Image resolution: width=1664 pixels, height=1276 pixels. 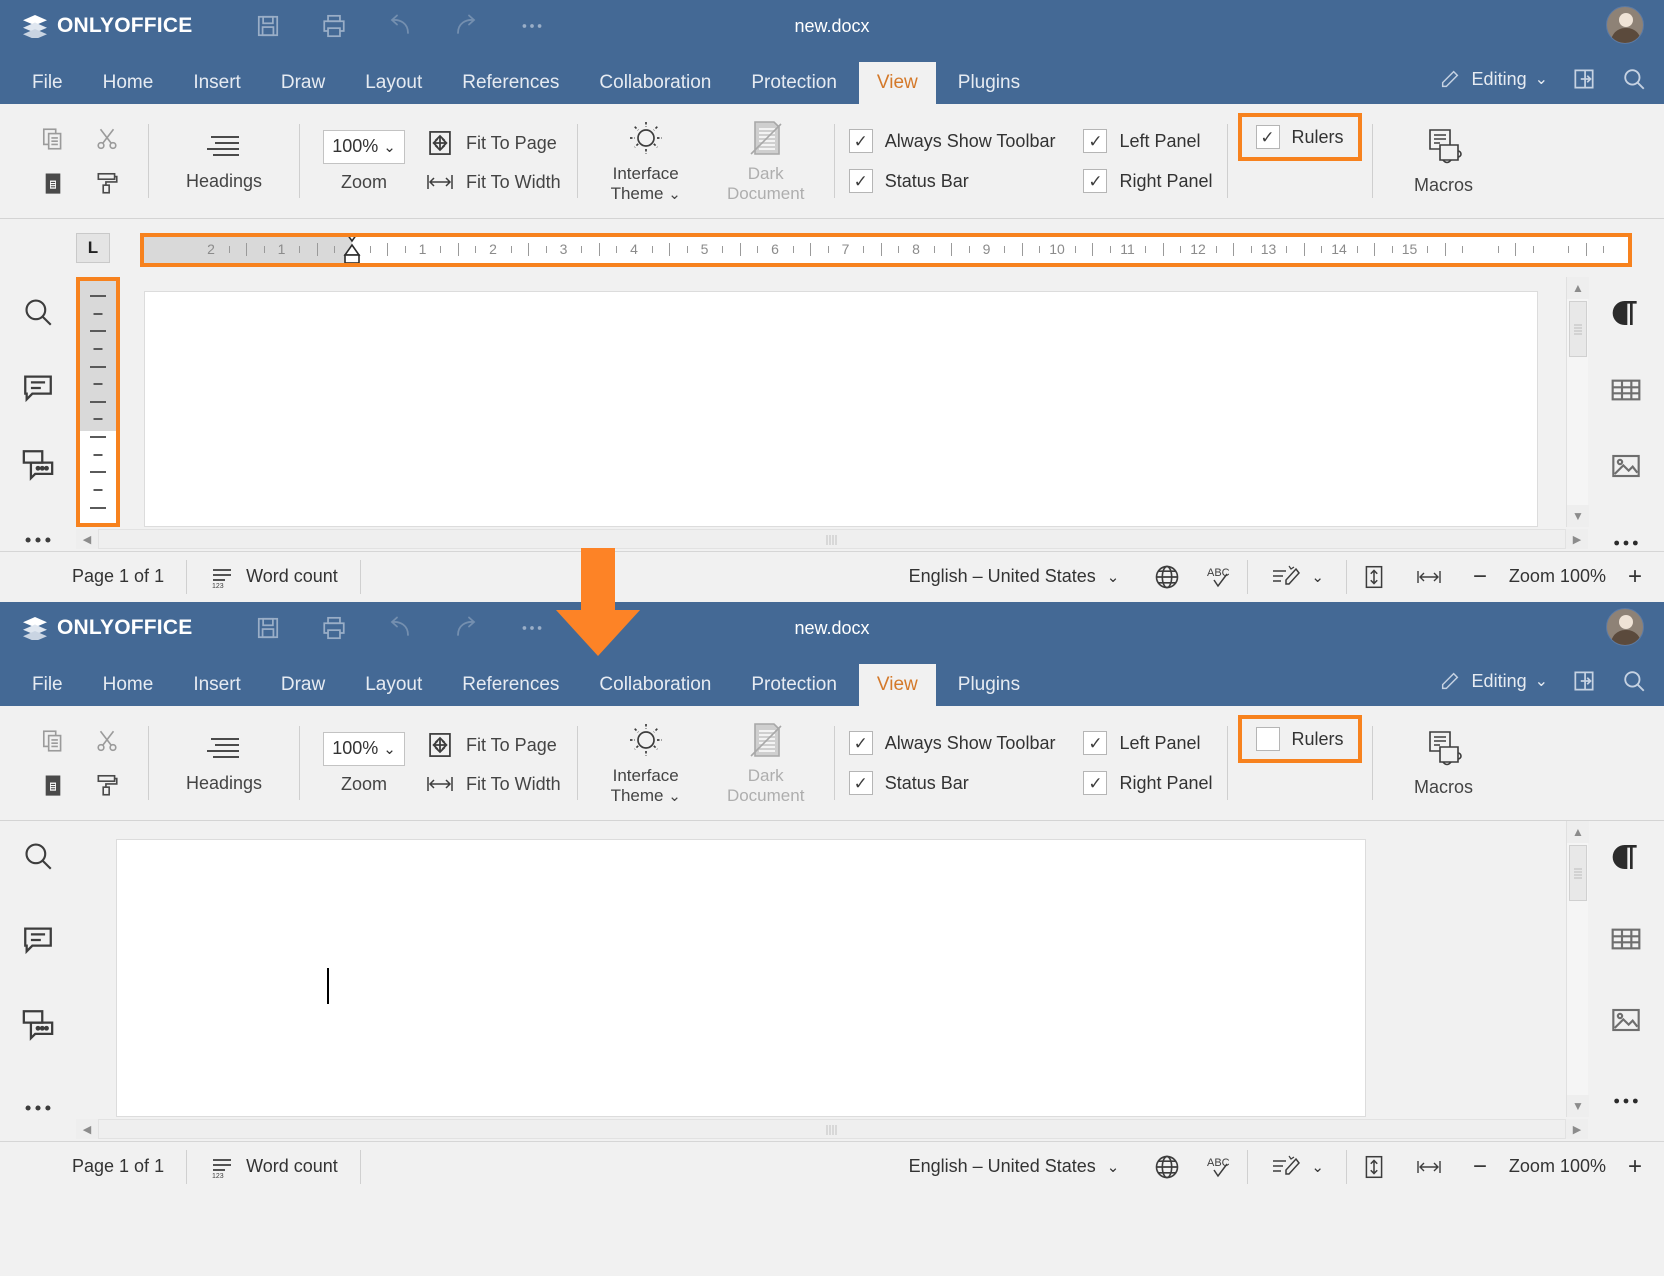 I want to click on copy-icon, so click(x=53, y=741).